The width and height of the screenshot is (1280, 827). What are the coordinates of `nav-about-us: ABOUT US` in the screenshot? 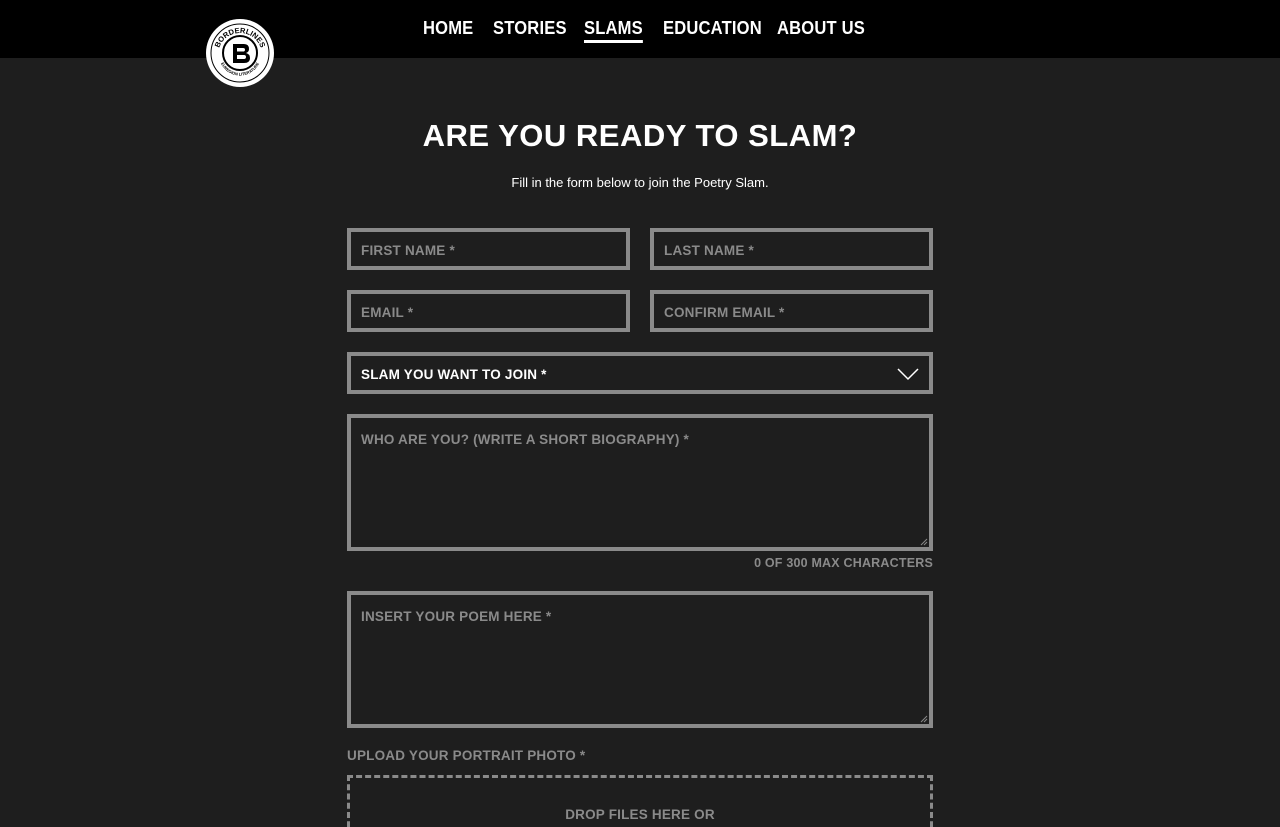 It's located at (821, 28).